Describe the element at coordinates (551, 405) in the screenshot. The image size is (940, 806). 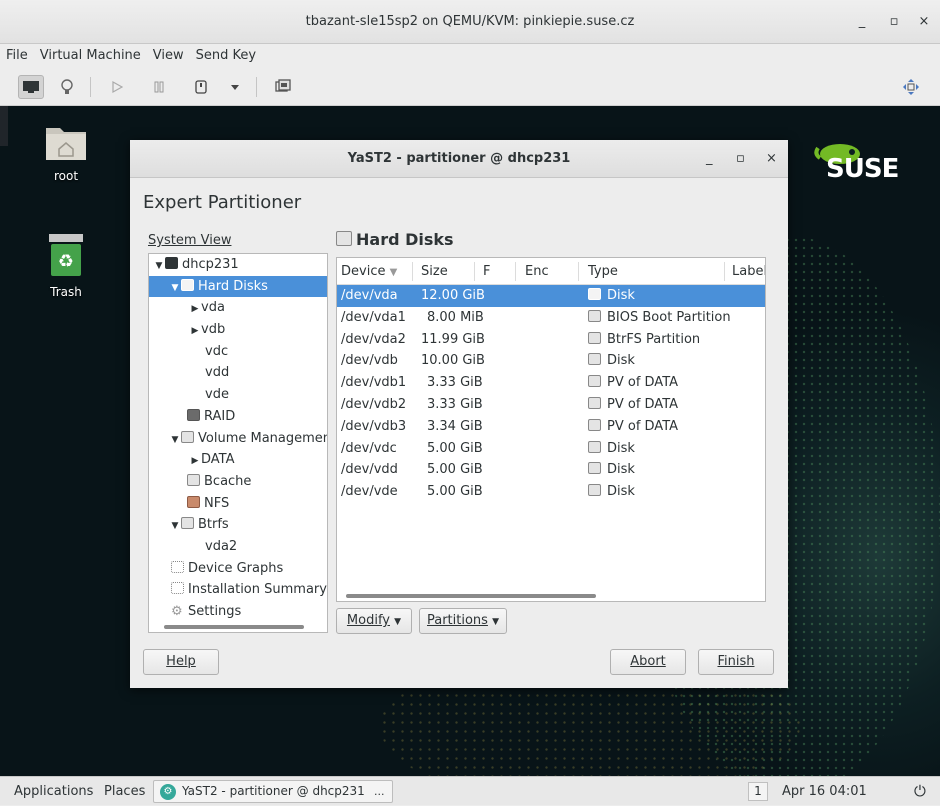
I see `table-row: /dev/vdb2 3.33 GiB PV of DATA` at that location.